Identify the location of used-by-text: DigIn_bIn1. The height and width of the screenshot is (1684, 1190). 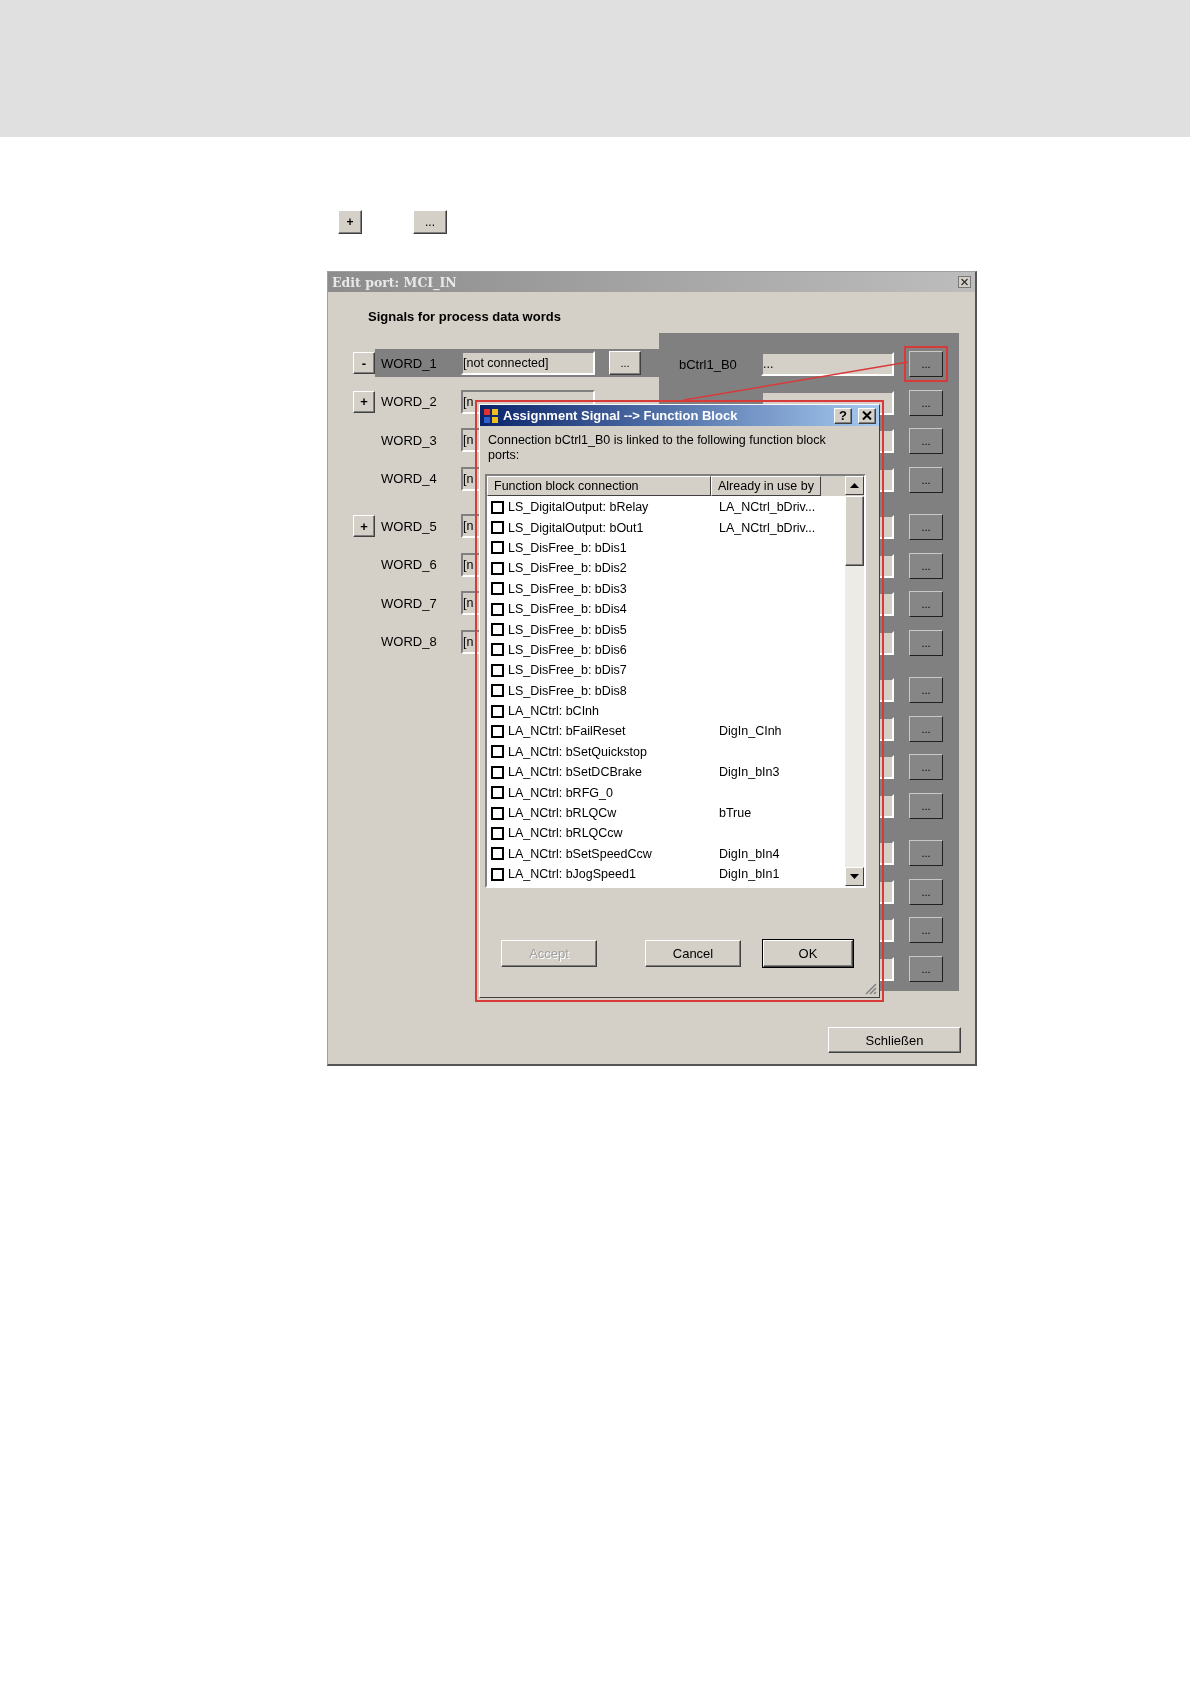
(749, 874).